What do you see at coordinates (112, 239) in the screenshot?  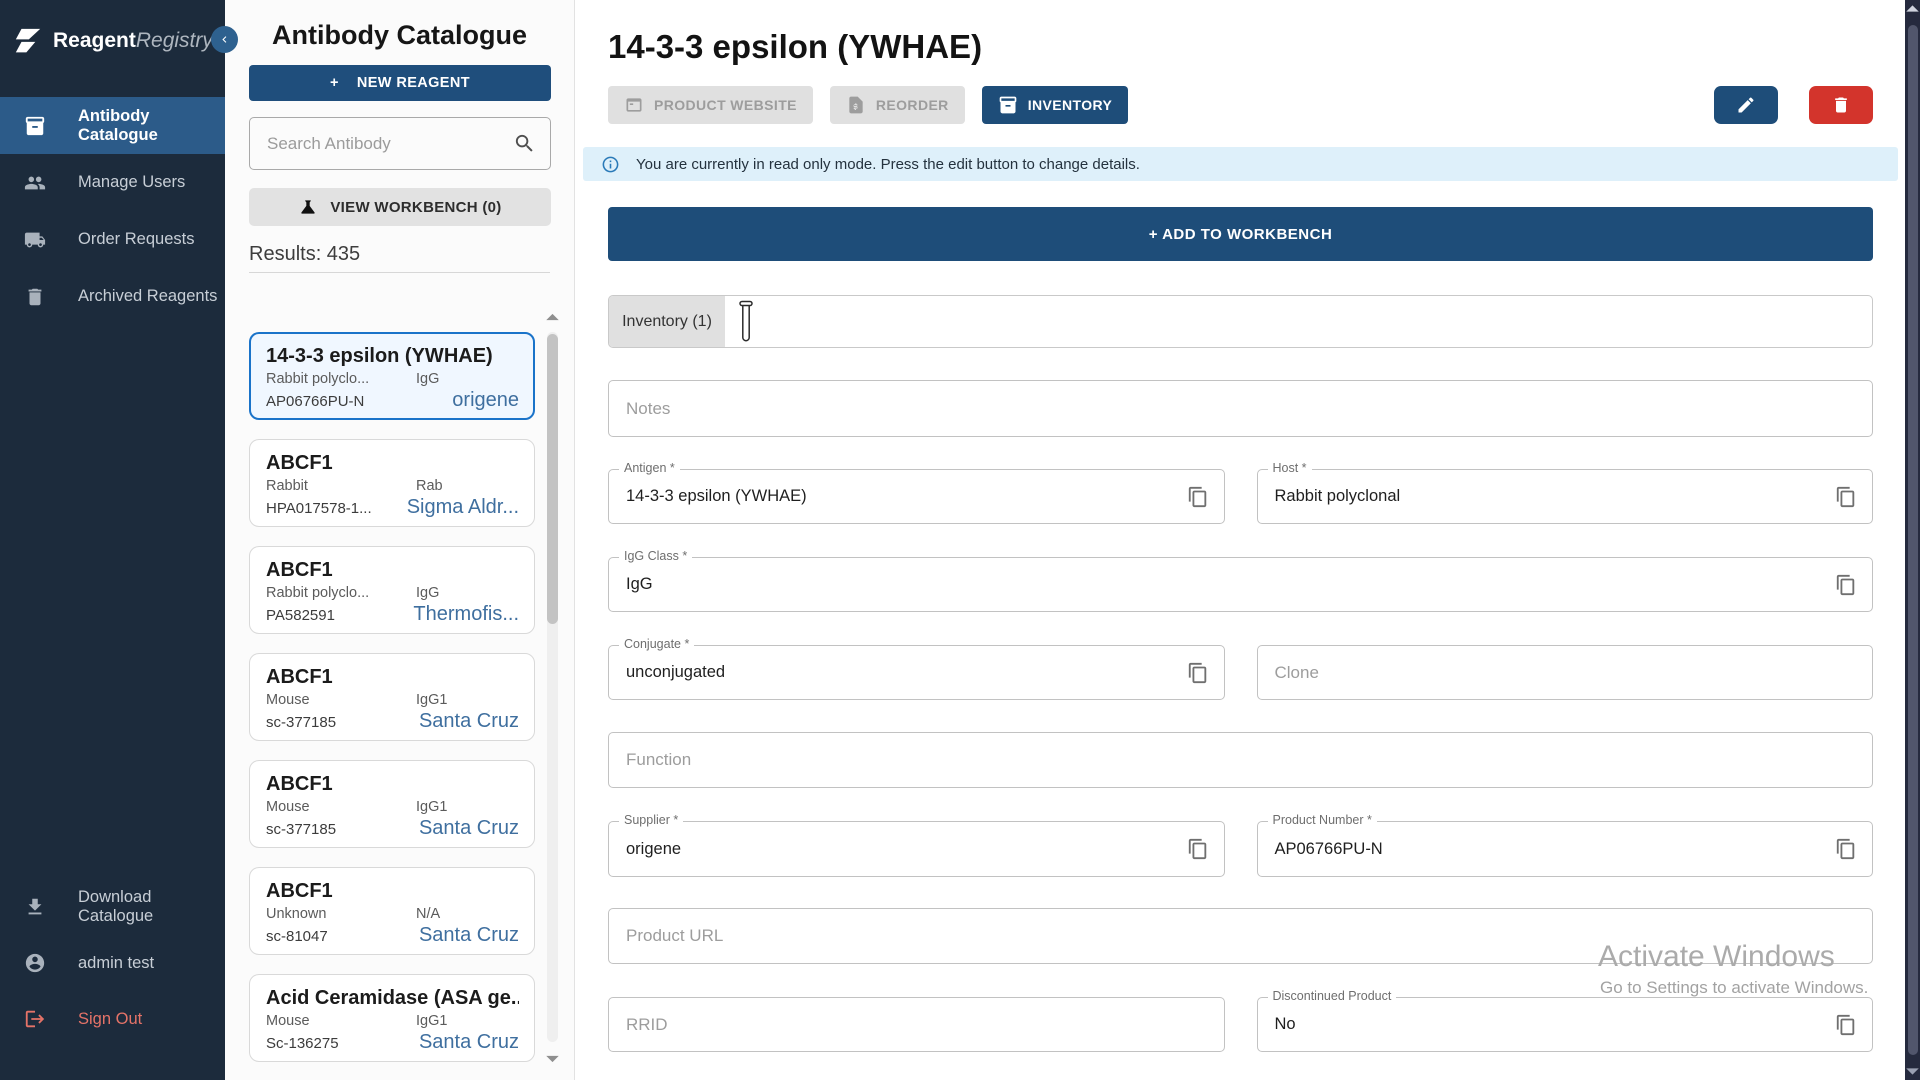 I see `sidebar-item-order-requests: Order Requests` at bounding box center [112, 239].